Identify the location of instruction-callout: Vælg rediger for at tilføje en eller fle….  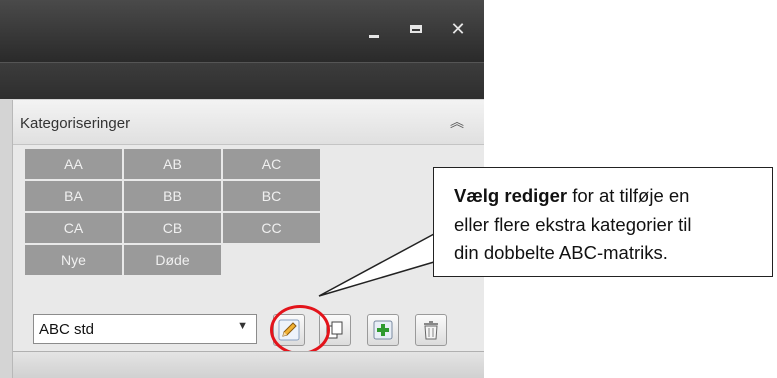
(603, 222).